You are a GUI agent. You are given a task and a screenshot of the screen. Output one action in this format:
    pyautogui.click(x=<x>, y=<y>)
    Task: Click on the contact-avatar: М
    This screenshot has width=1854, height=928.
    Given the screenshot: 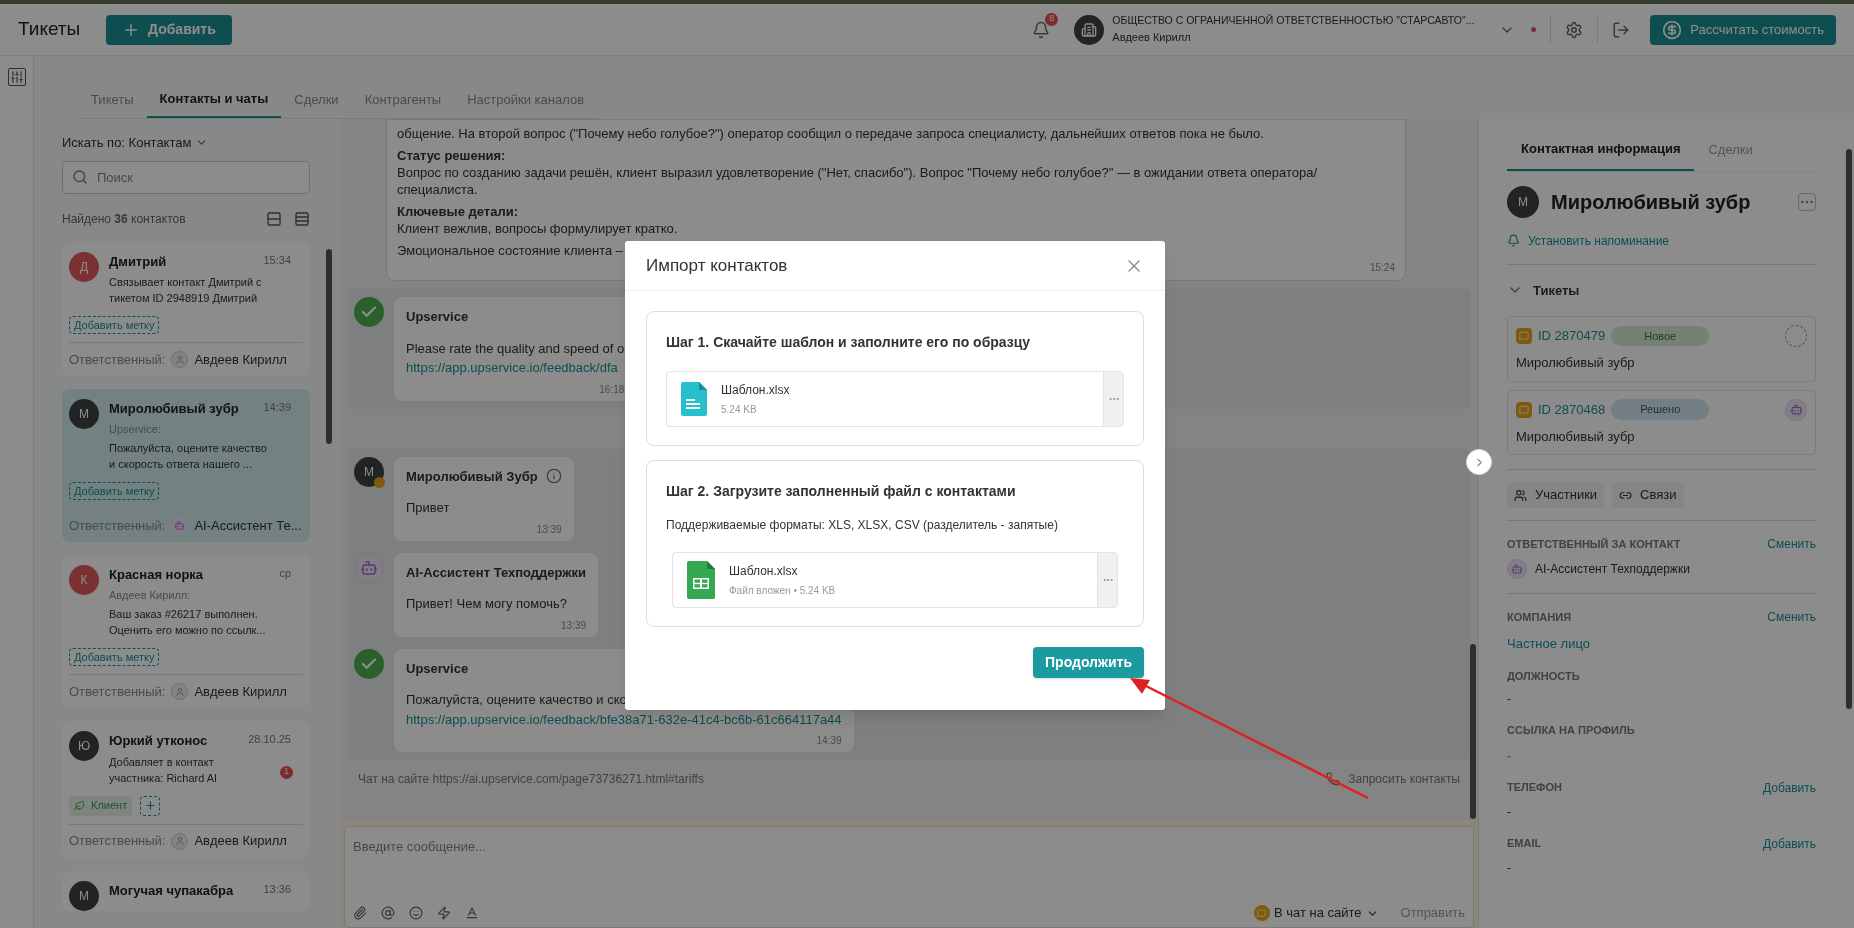 What is the action you would take?
    pyautogui.click(x=369, y=471)
    